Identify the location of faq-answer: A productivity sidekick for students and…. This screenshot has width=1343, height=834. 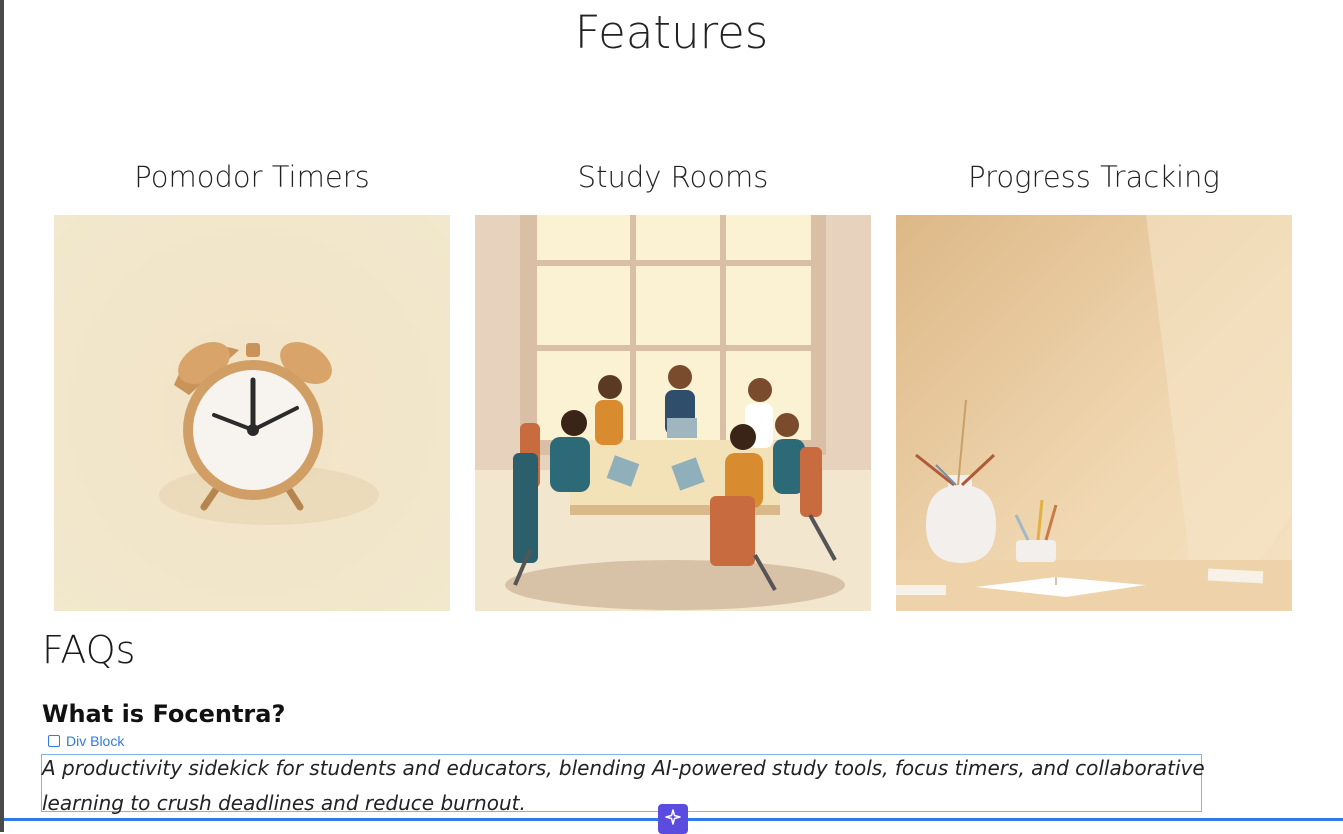
(629, 786).